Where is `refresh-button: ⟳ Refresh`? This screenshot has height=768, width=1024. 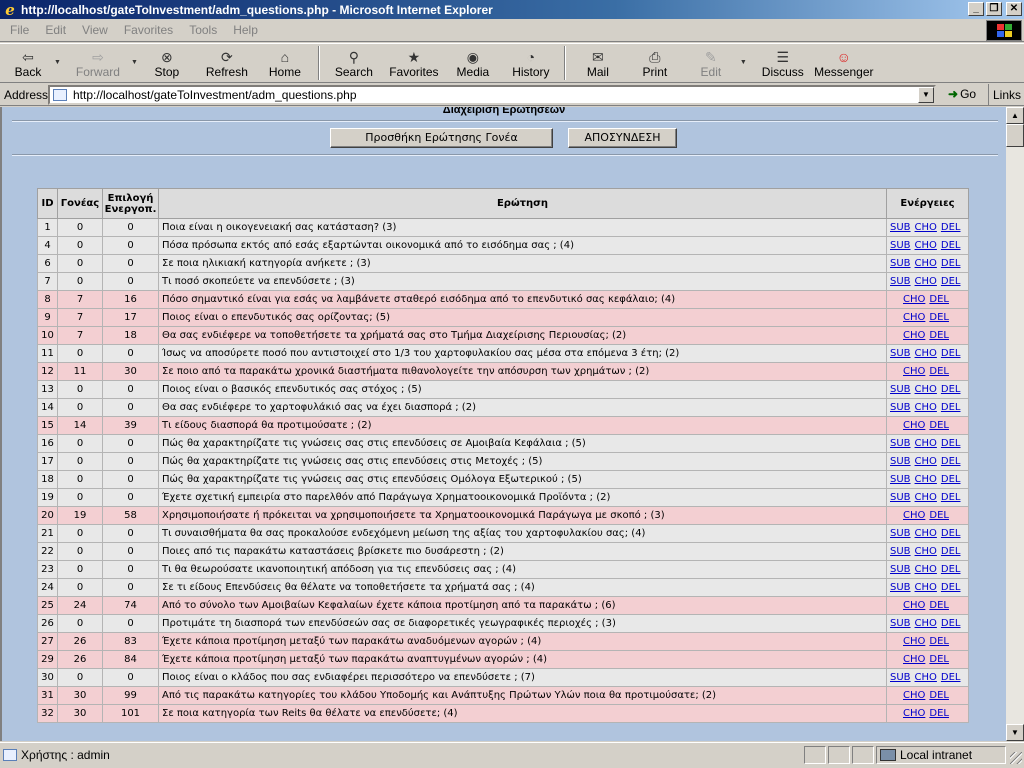
refresh-button: ⟳ Refresh is located at coordinates (227, 63).